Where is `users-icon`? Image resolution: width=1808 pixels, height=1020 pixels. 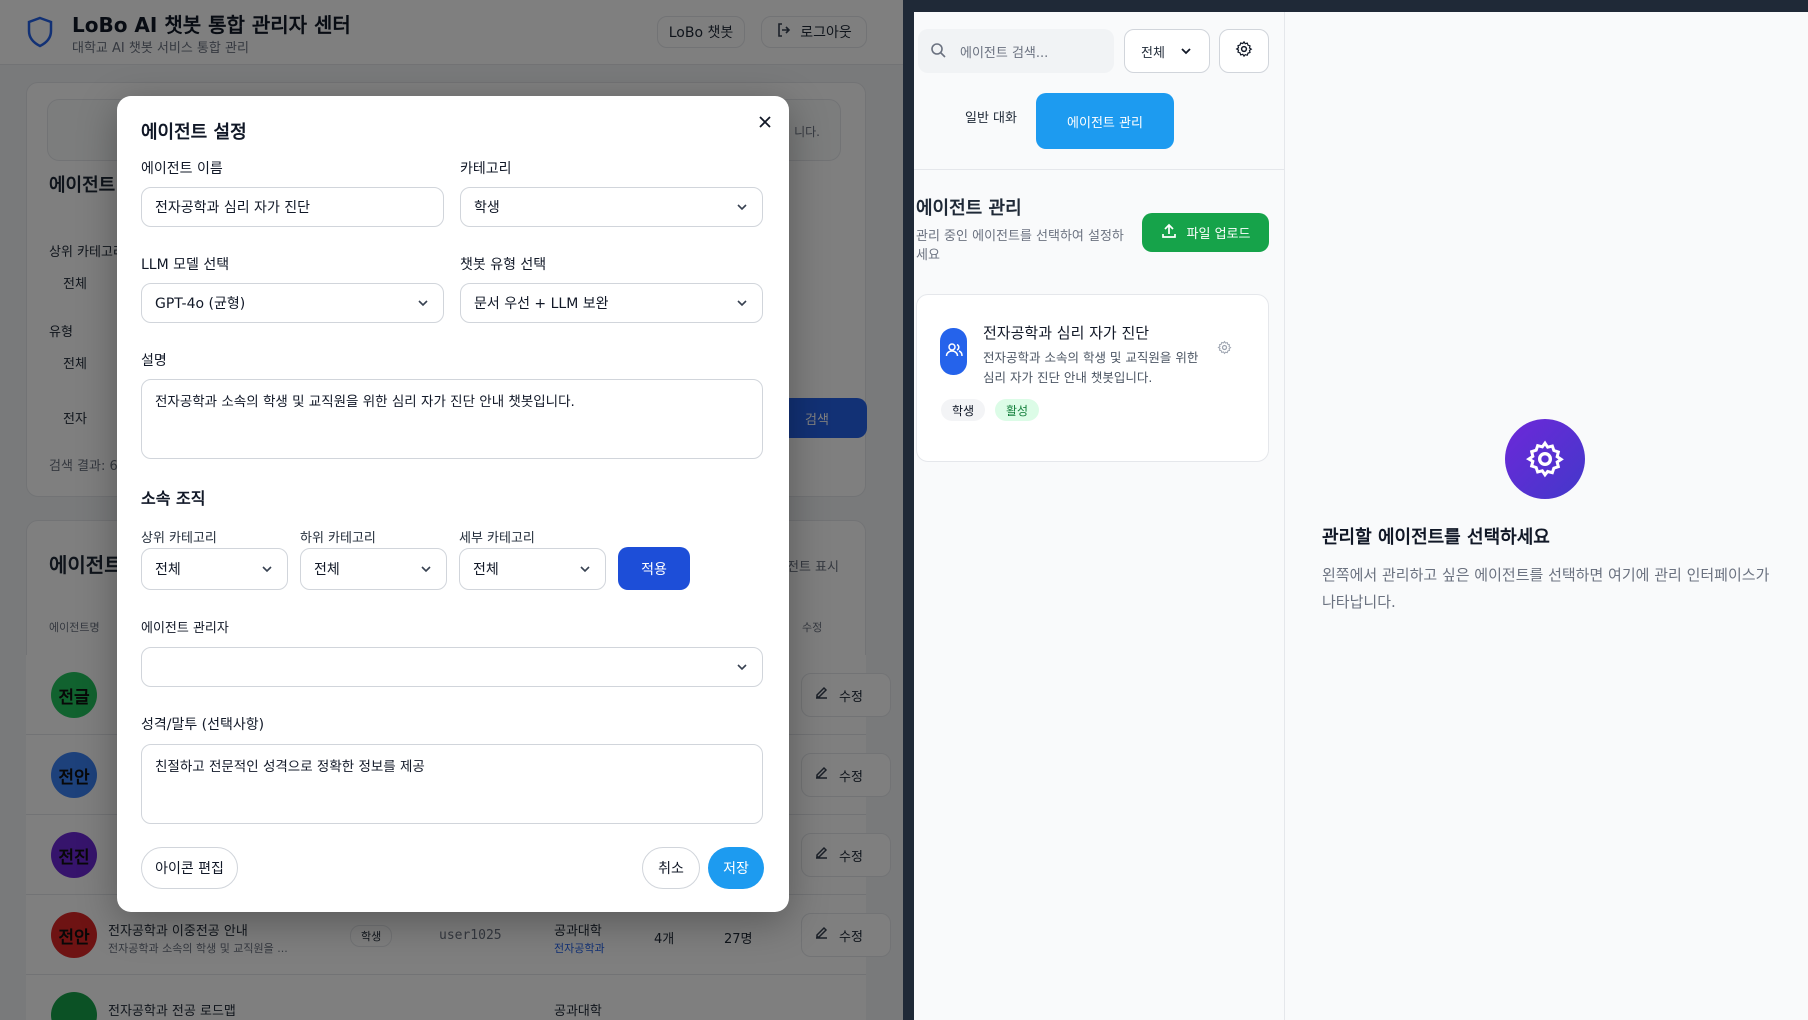
users-icon is located at coordinates (954, 352).